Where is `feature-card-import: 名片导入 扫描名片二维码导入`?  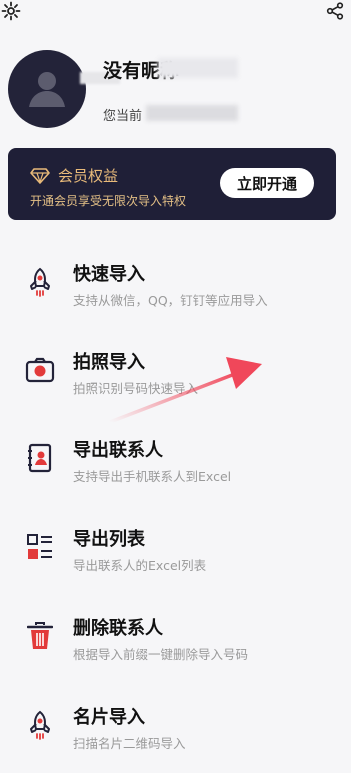 feature-card-import: 名片导入 扫描名片二维码导入 is located at coordinates (175, 738).